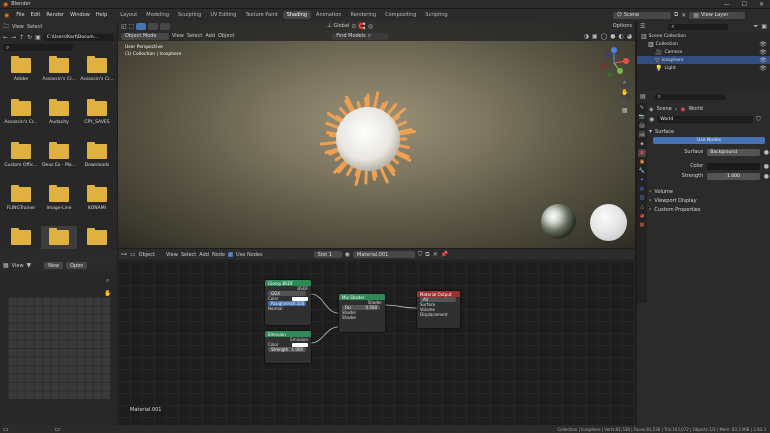 This screenshot has width=770, height=433. I want to click on minimize-icon: —, so click(727, 4).